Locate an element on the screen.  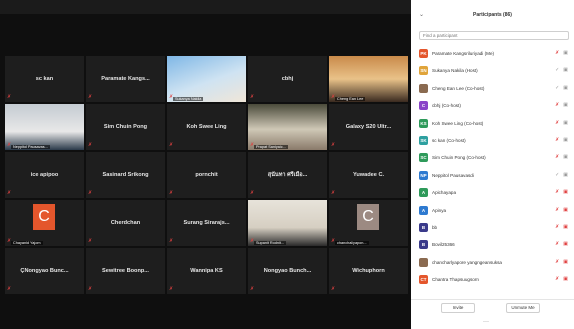
video-tile: Cheng Ean Lee ✗ is located at coordinates (368, 79).